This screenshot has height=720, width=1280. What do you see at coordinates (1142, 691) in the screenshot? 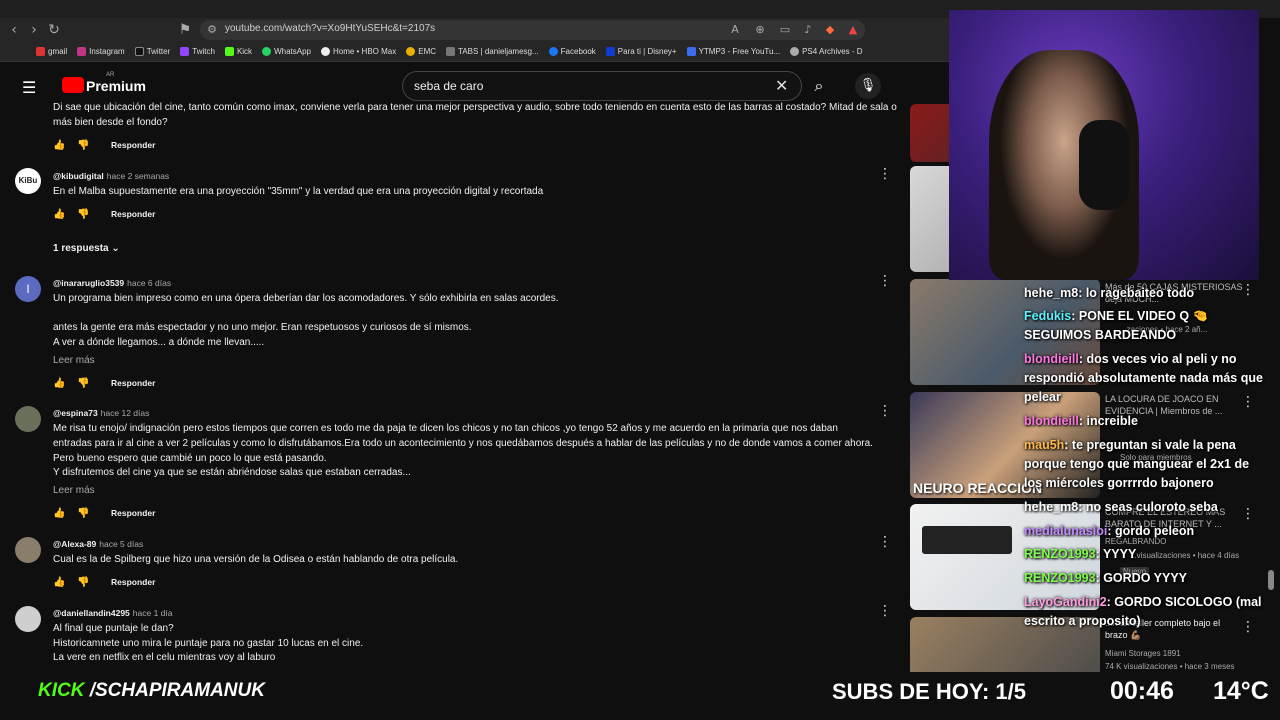
I see `clock-display: 00:46` at bounding box center [1142, 691].